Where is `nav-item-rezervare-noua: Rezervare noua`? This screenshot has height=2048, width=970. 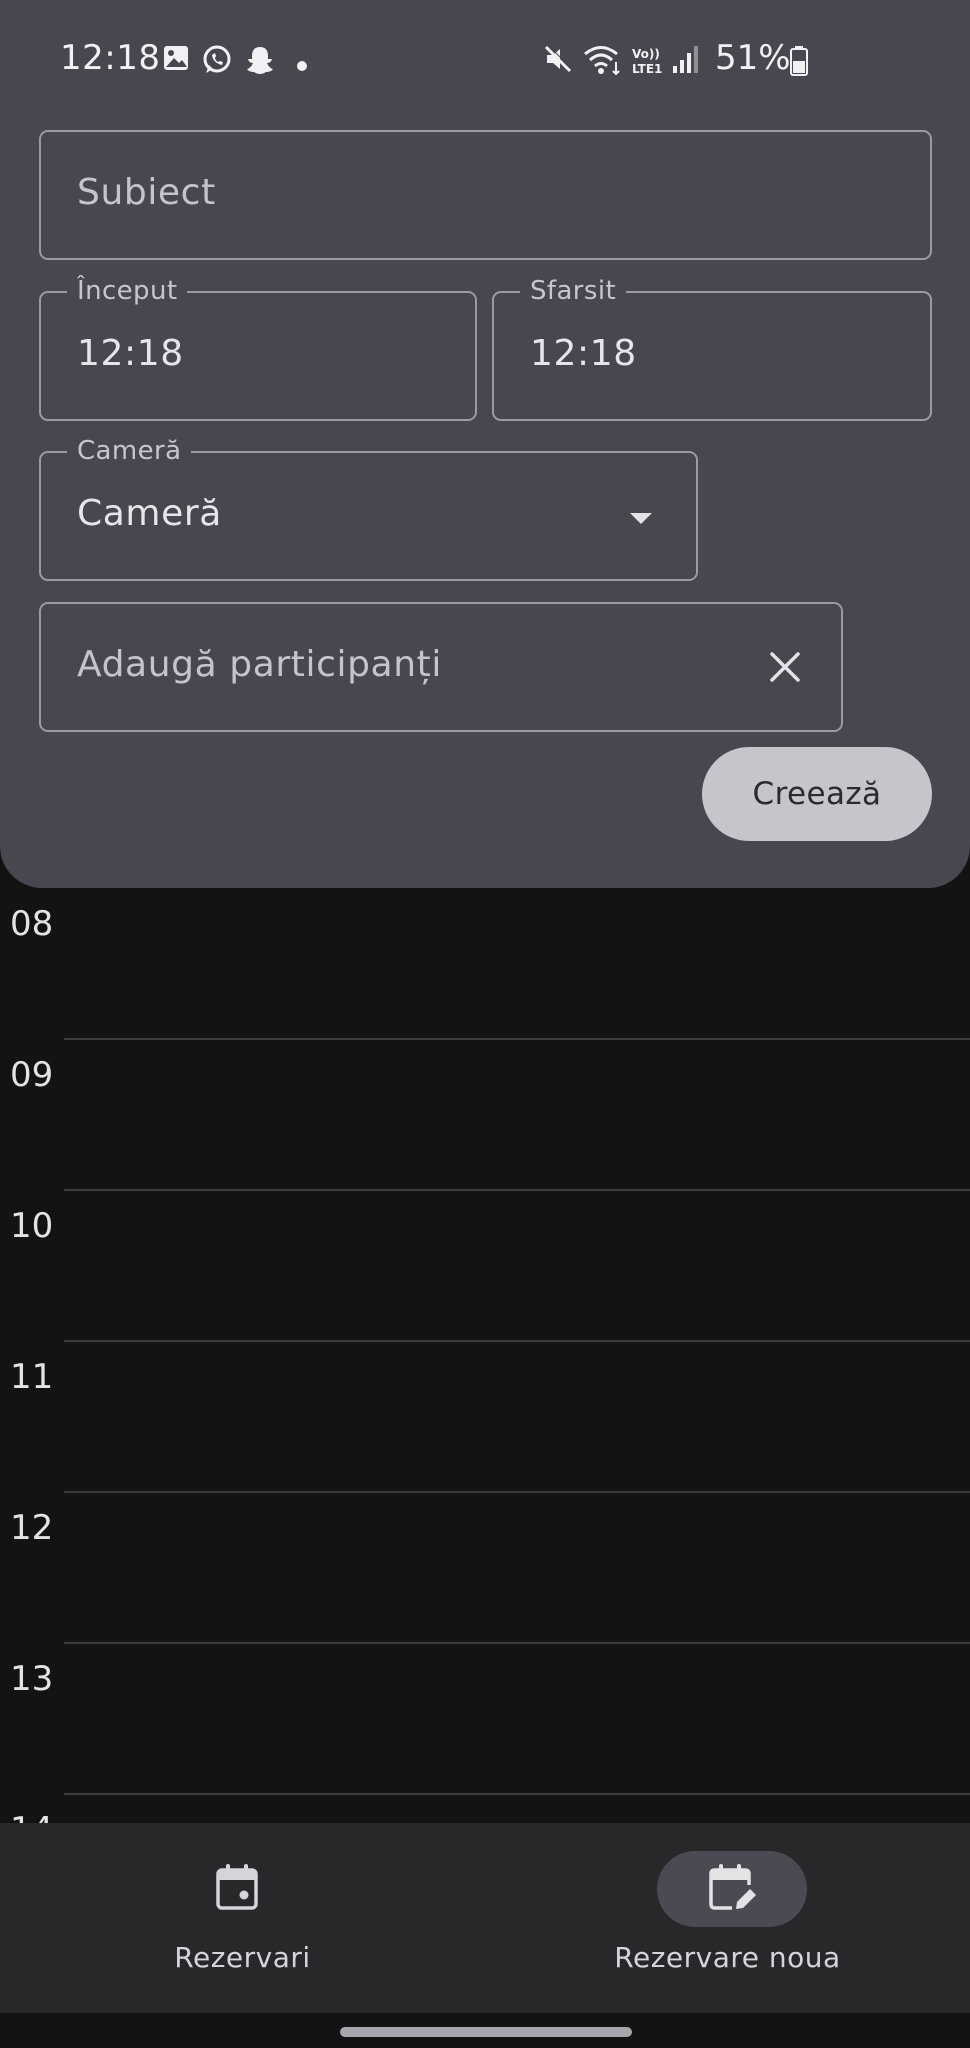
nav-item-rezervare-noua: Rezervare noua is located at coordinates (727, 1918).